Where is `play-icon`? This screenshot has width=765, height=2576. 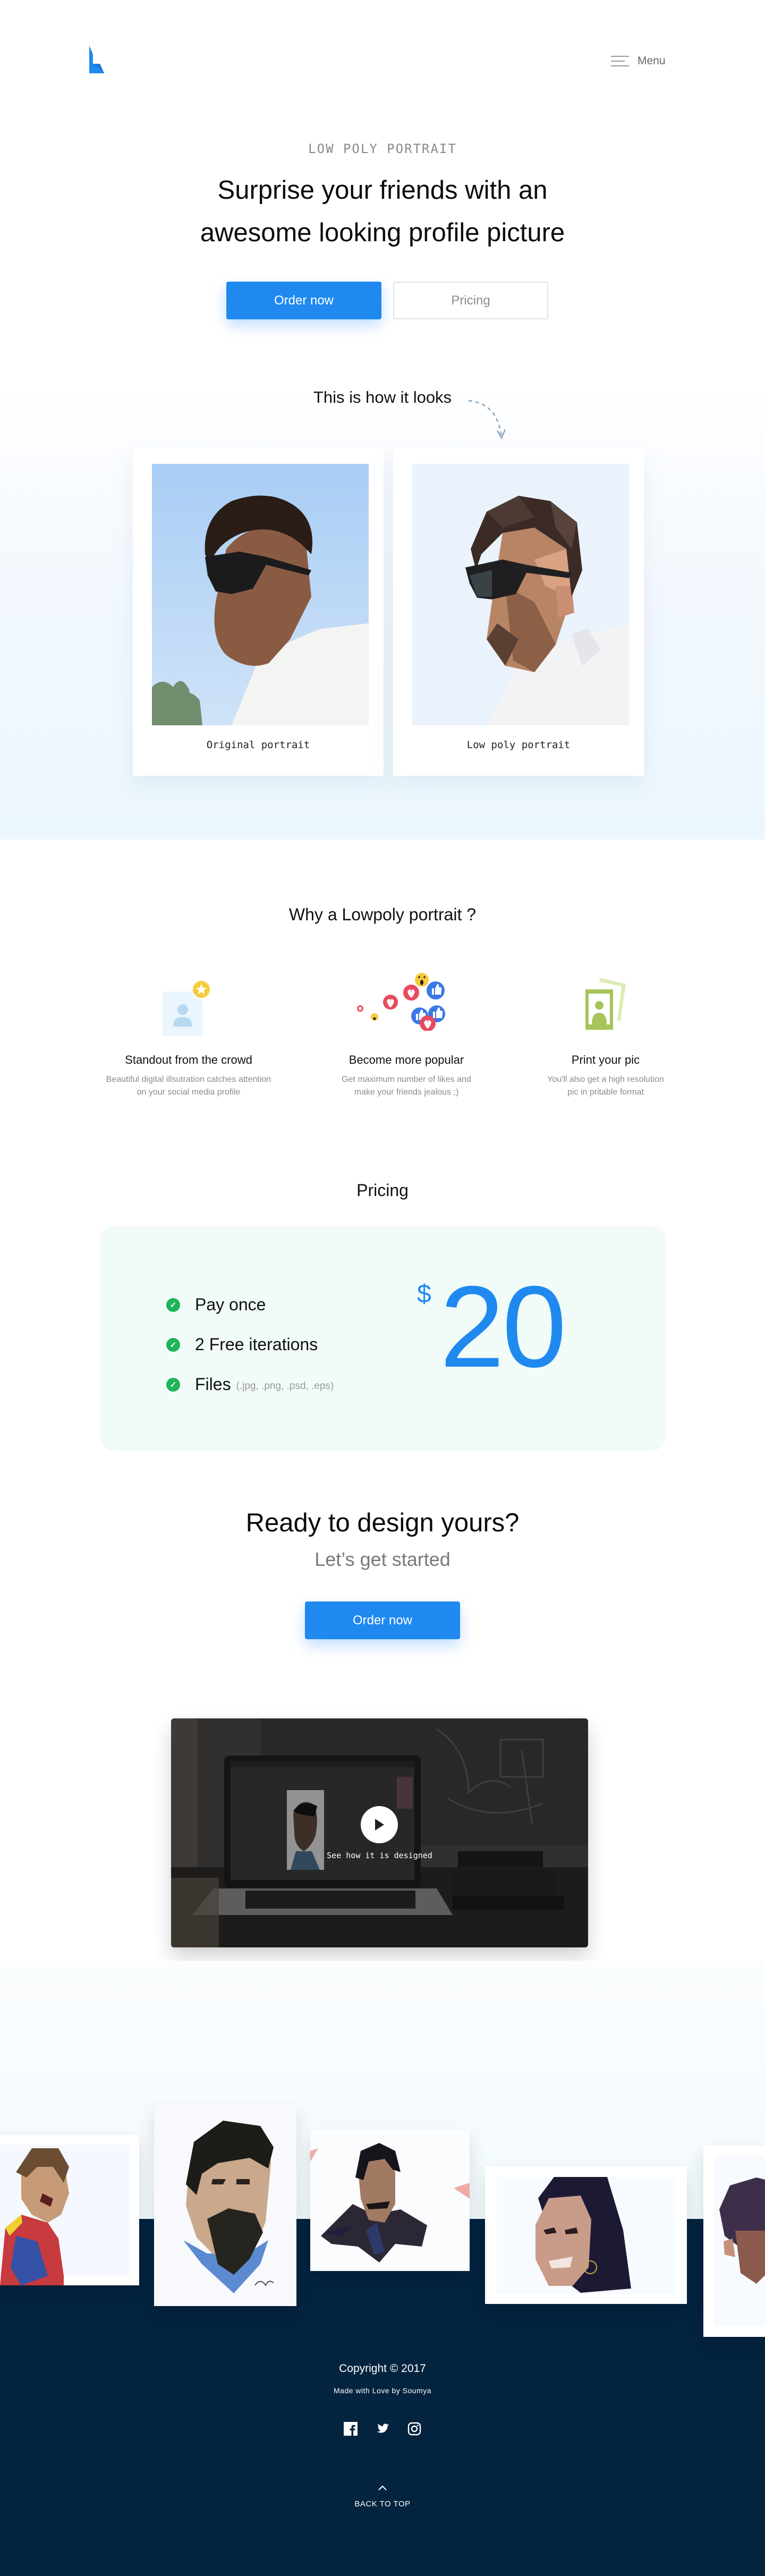
play-icon is located at coordinates (379, 1825).